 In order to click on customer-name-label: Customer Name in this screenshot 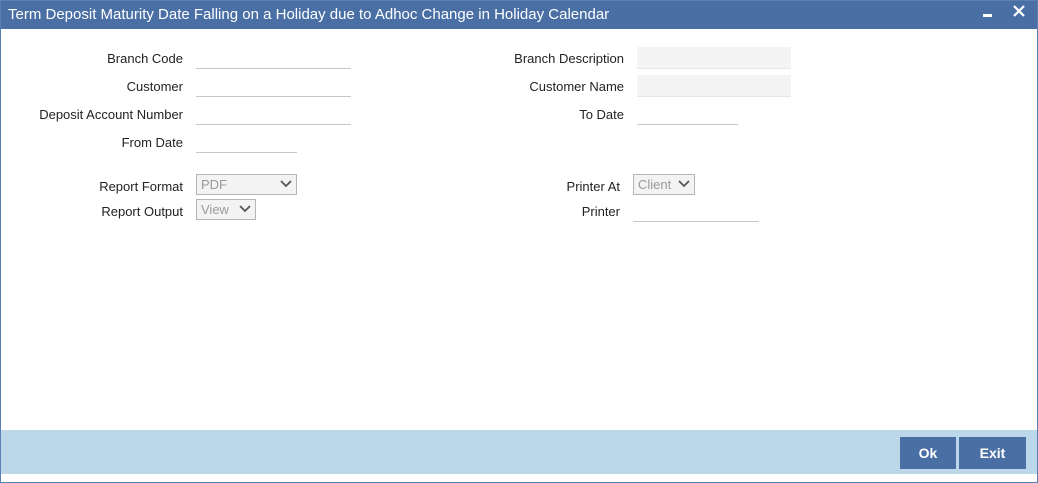, I will do `click(576, 86)`.